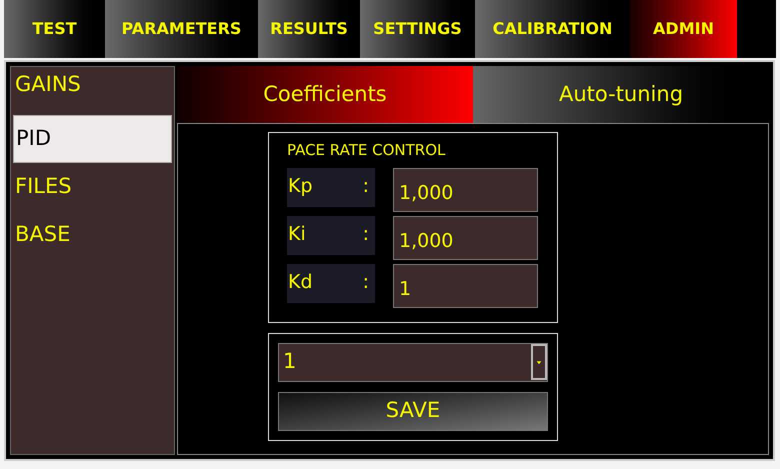 This screenshot has width=780, height=469. I want to click on sidebar-item: GAINS, so click(92, 91).